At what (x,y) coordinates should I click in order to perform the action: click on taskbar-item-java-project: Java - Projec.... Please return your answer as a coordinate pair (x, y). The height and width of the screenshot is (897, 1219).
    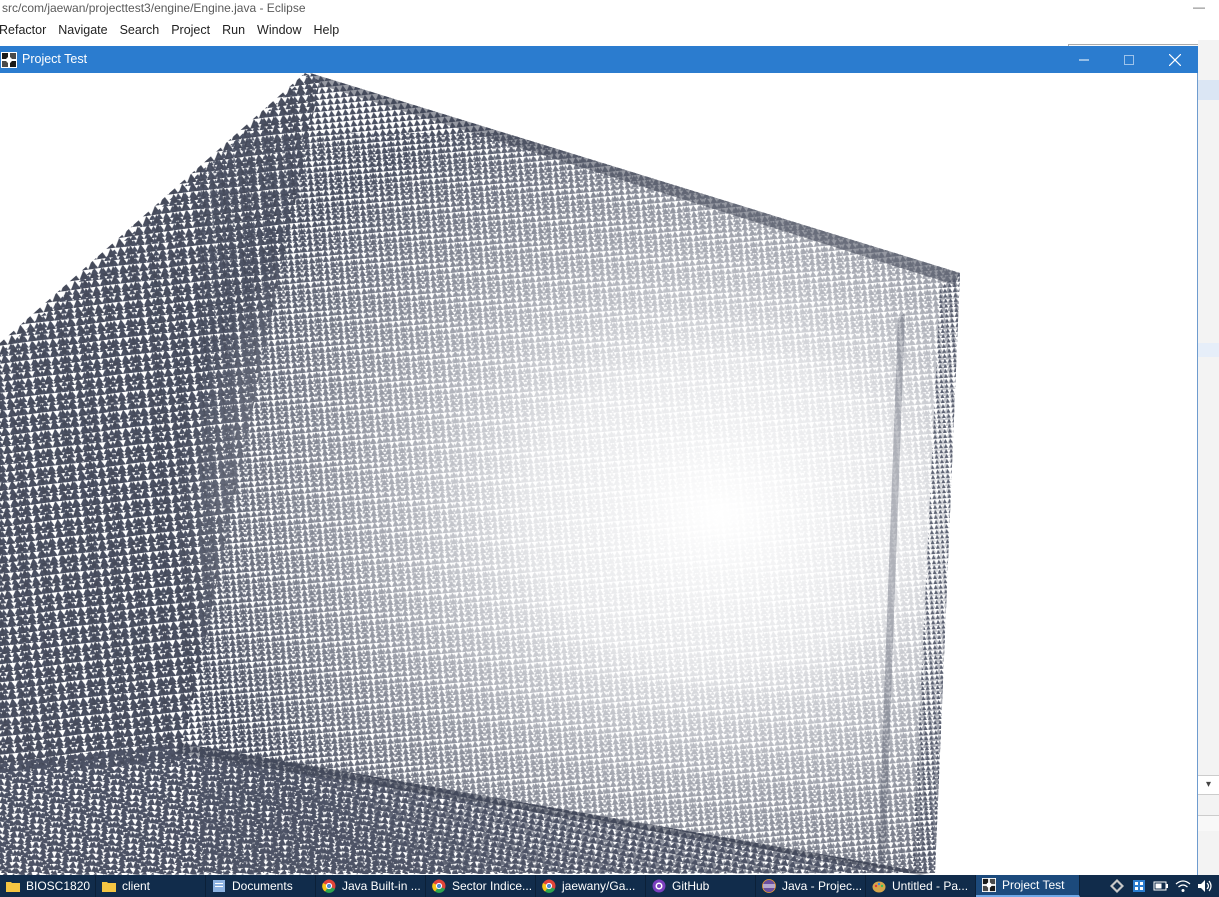
    Looking at the image, I should click on (811, 886).